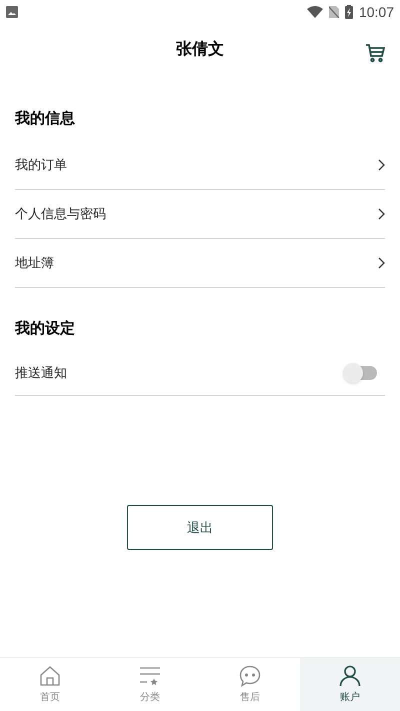  Describe the element at coordinates (376, 12) in the screenshot. I see `status-time: 10:07` at that location.